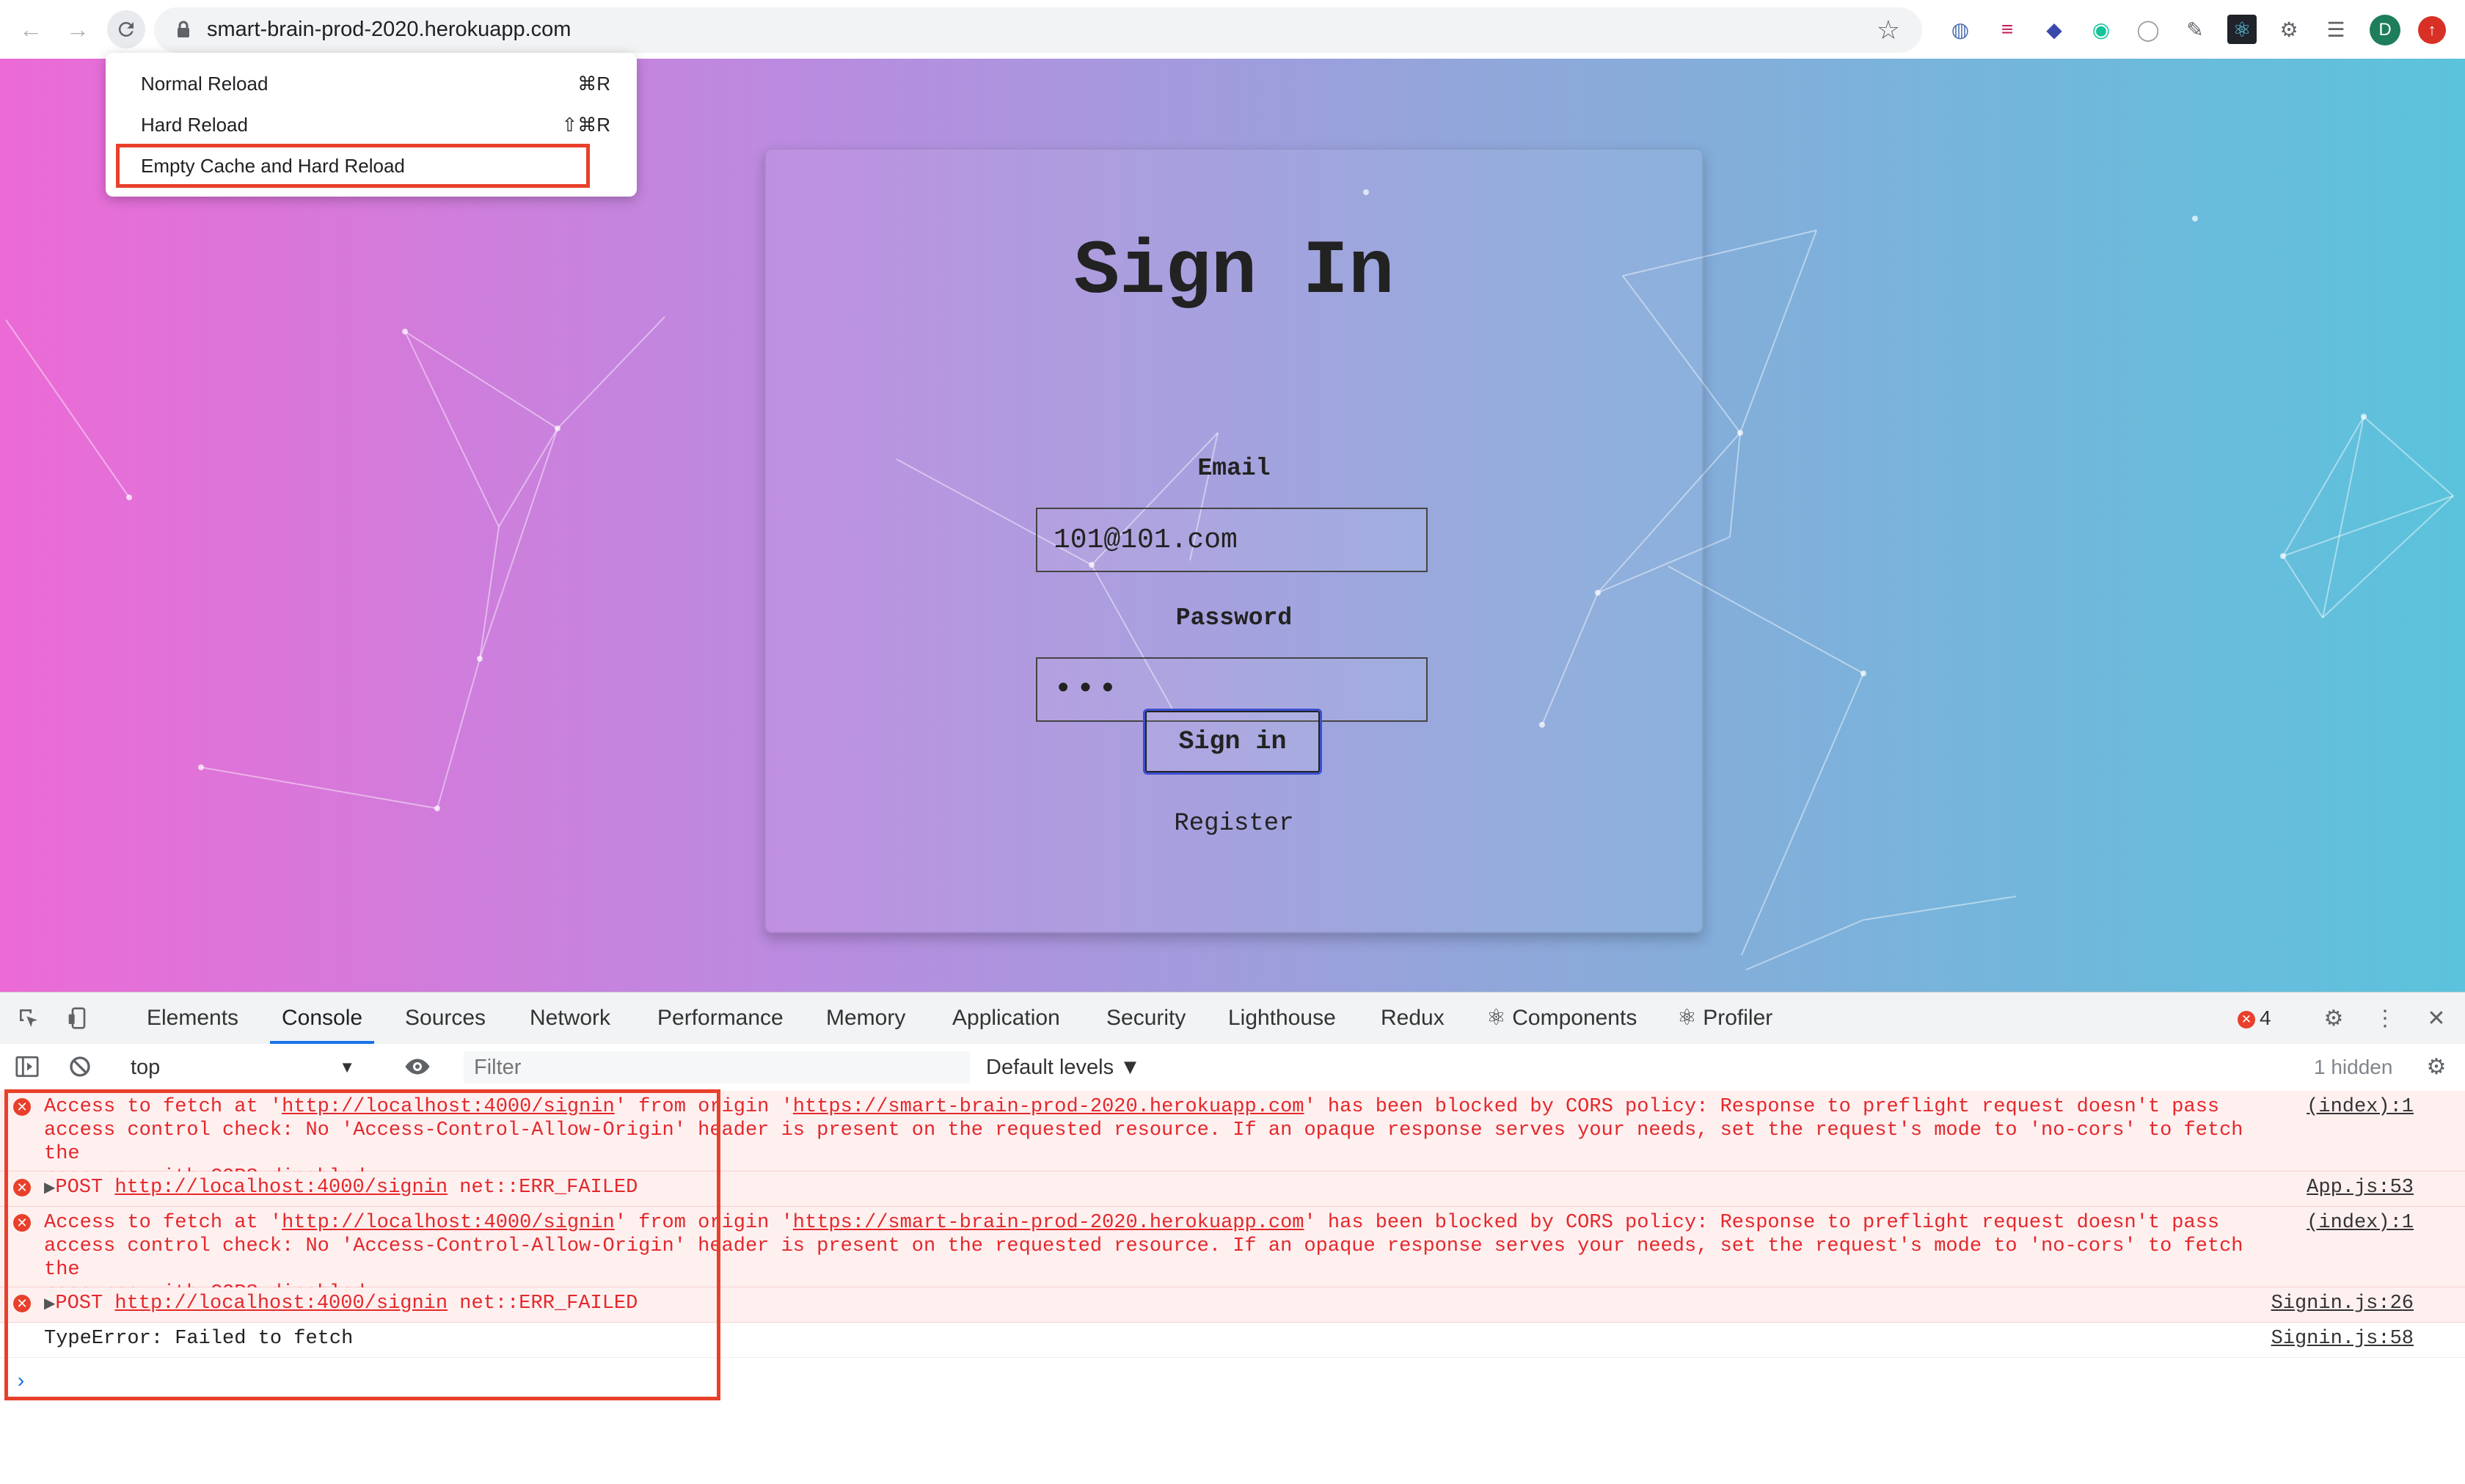  Describe the element at coordinates (1960, 30) in the screenshot. I see `extension-icon: ◍` at that location.